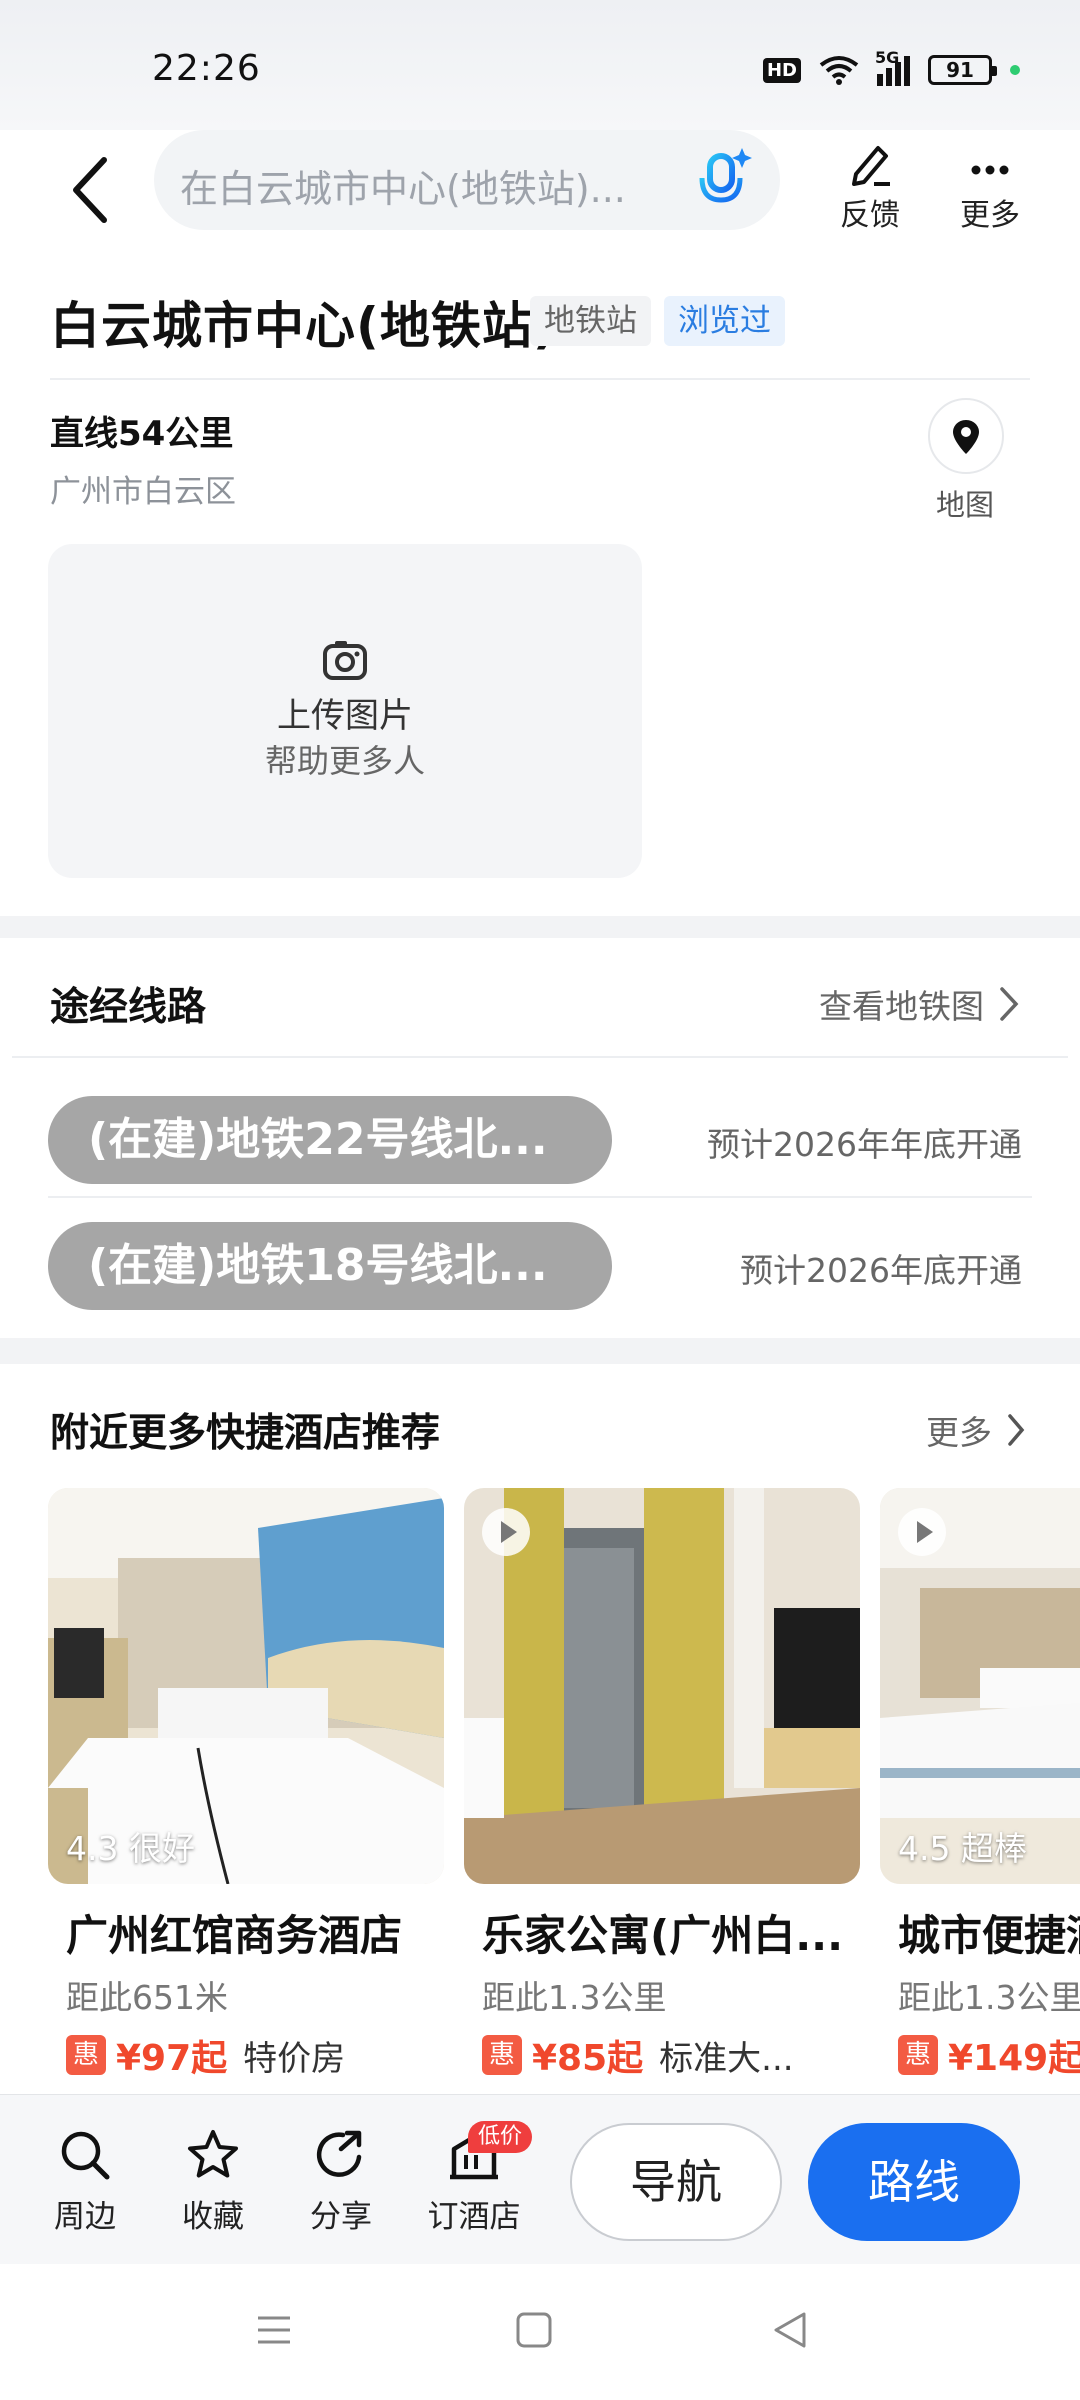  I want to click on signal-icon: 5G, so click(892, 67).